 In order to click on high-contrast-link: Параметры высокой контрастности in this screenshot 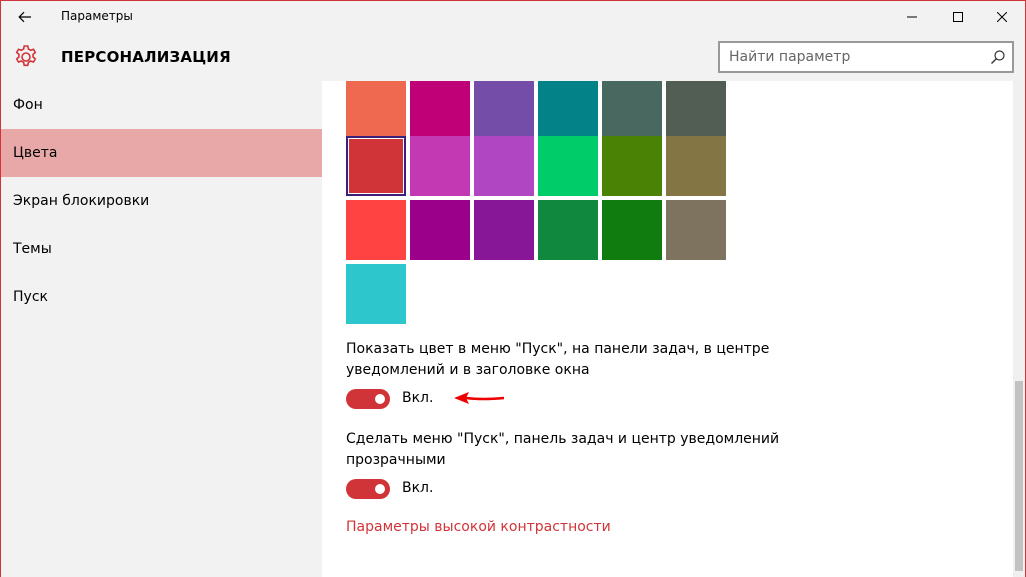, I will do `click(478, 527)`.